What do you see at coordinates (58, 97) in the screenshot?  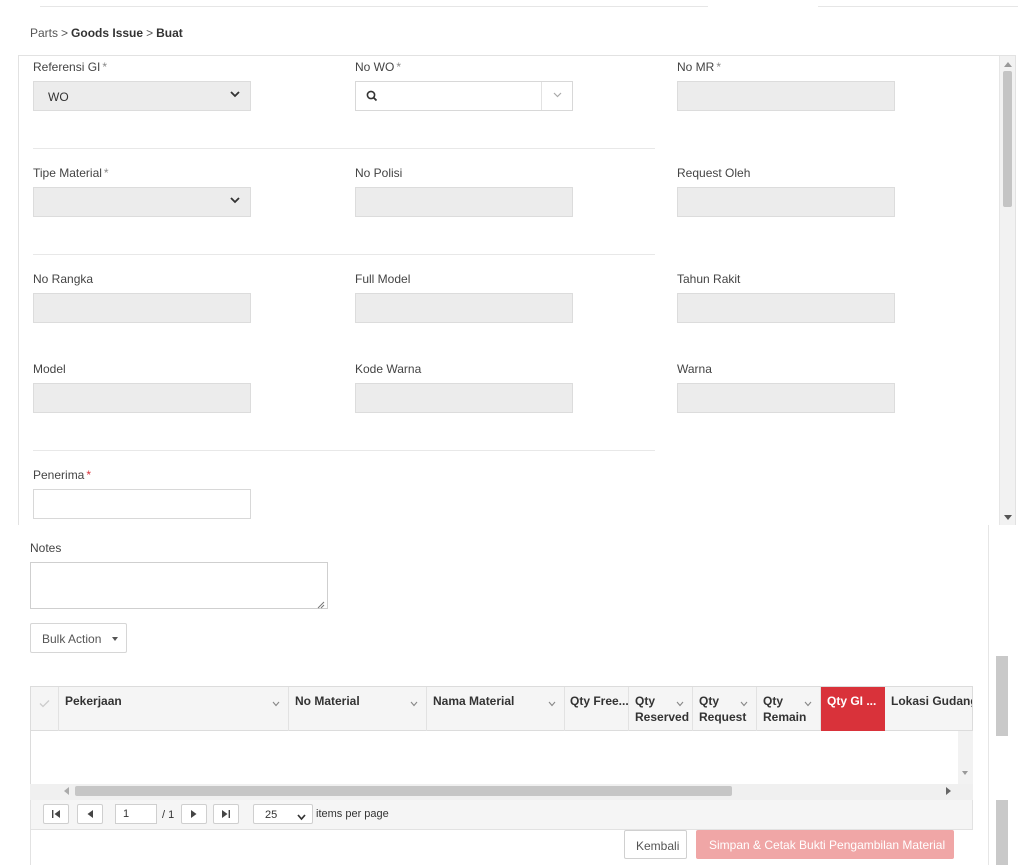 I see `referensi-gi-value: WO` at bounding box center [58, 97].